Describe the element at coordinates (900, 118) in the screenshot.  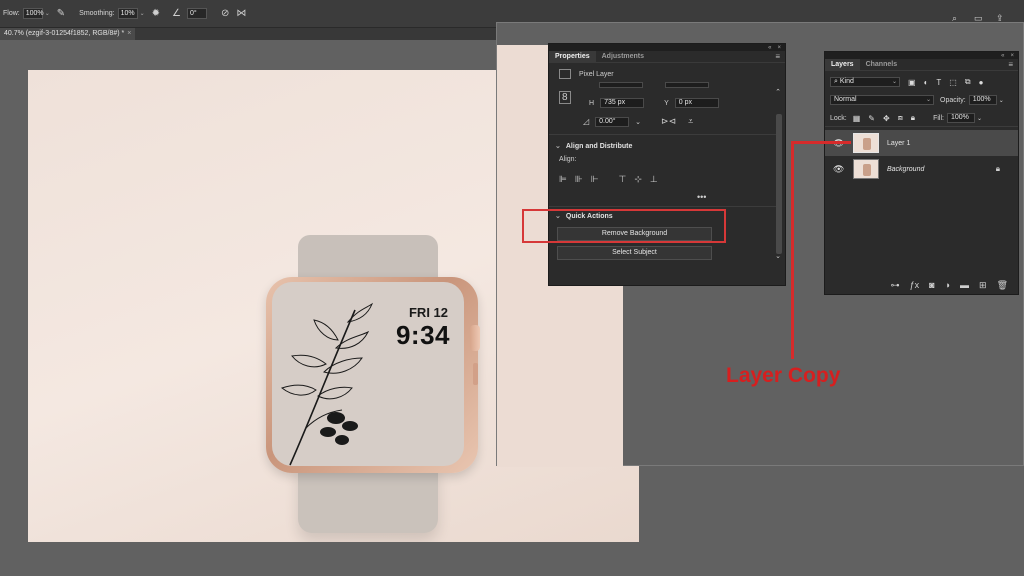
I see `lock-artboard-icon: ⧈` at that location.